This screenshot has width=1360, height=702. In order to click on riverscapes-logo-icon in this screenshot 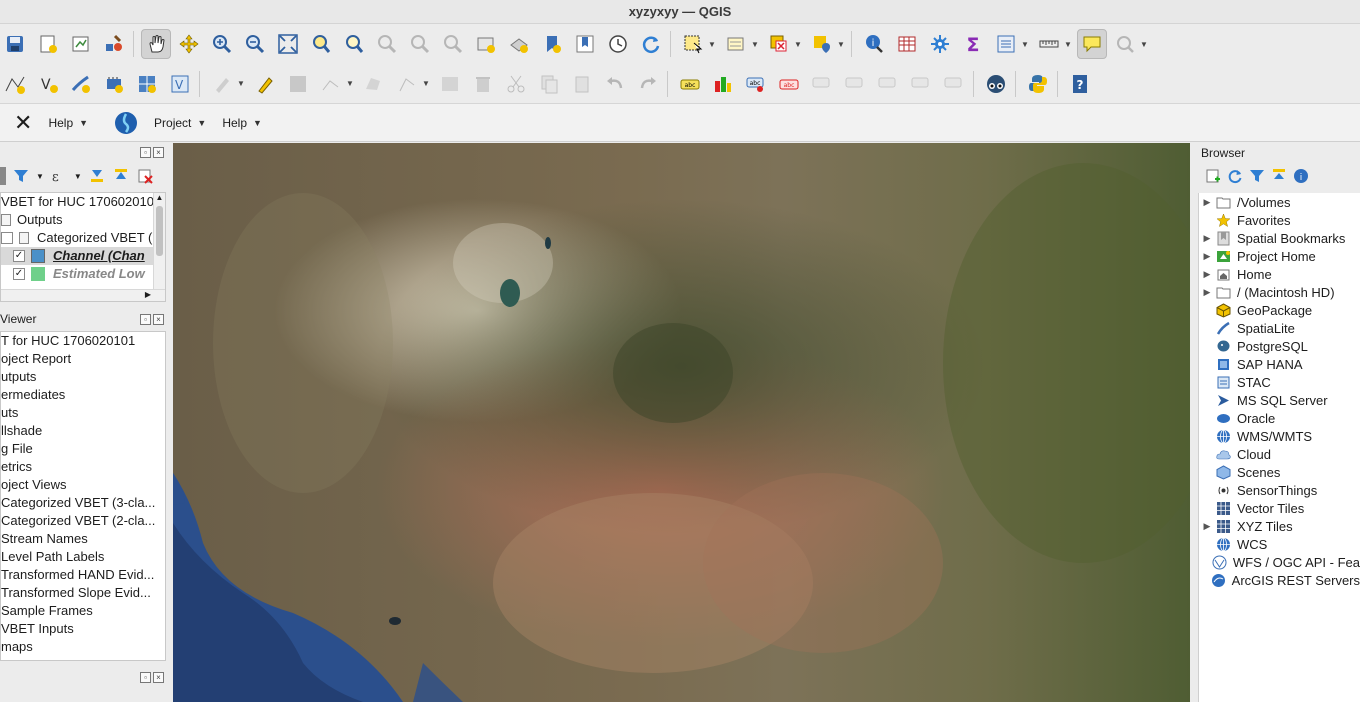, I will do `click(121, 123)`.